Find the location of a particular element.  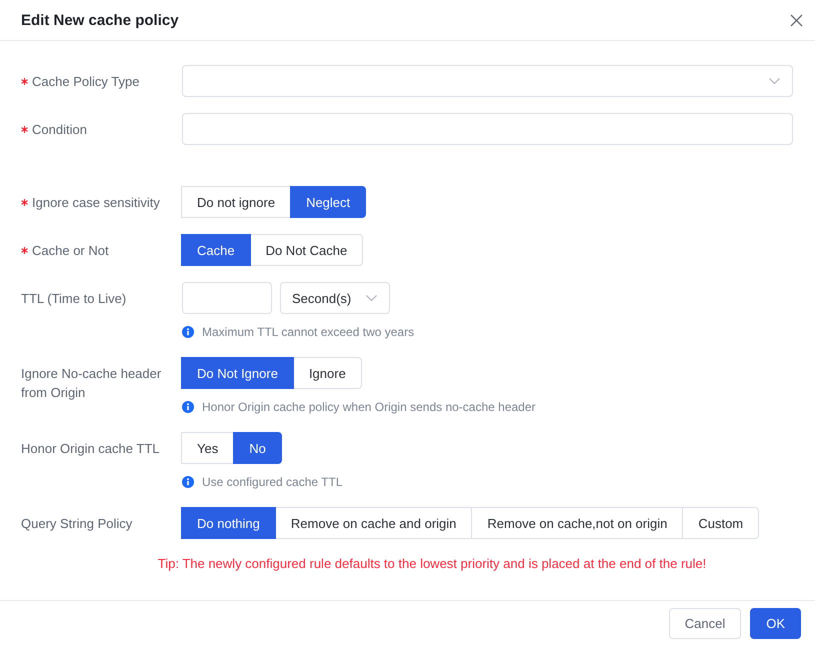

field-label: Query String Policy is located at coordinates (76, 523).